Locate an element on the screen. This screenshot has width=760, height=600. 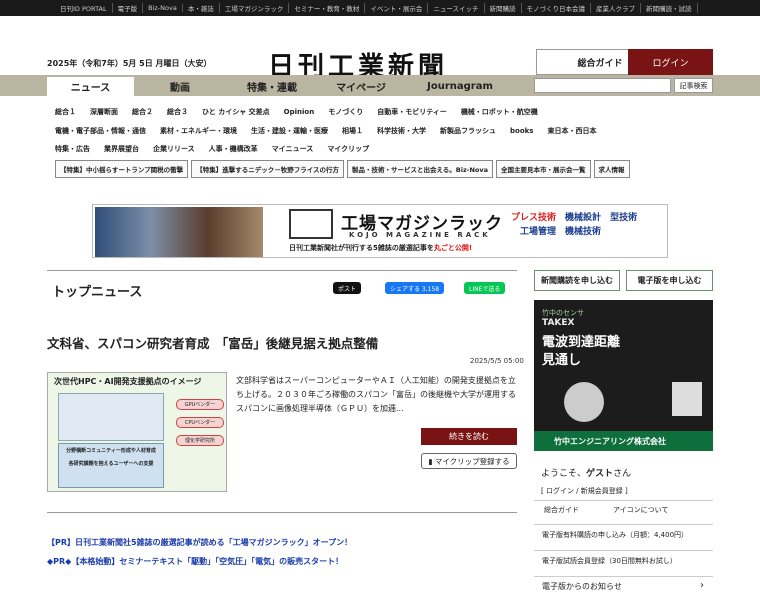
receiver-device-image is located at coordinates (687, 399).